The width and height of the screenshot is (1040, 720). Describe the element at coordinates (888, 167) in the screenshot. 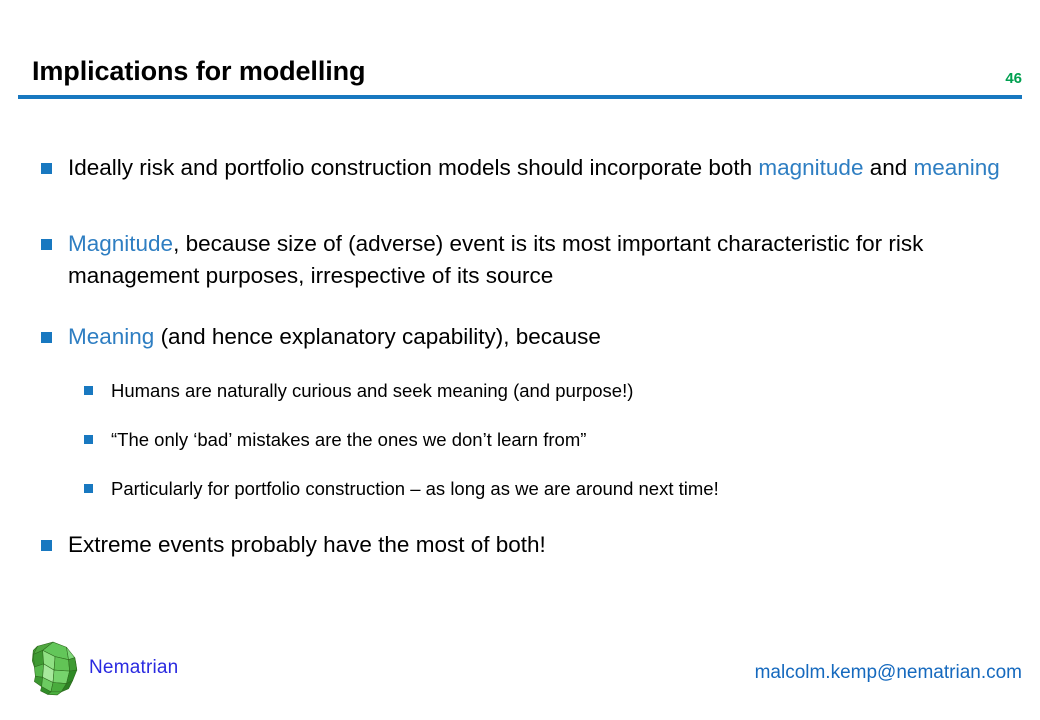

I see `bullet1-text-conjunction: and` at that location.